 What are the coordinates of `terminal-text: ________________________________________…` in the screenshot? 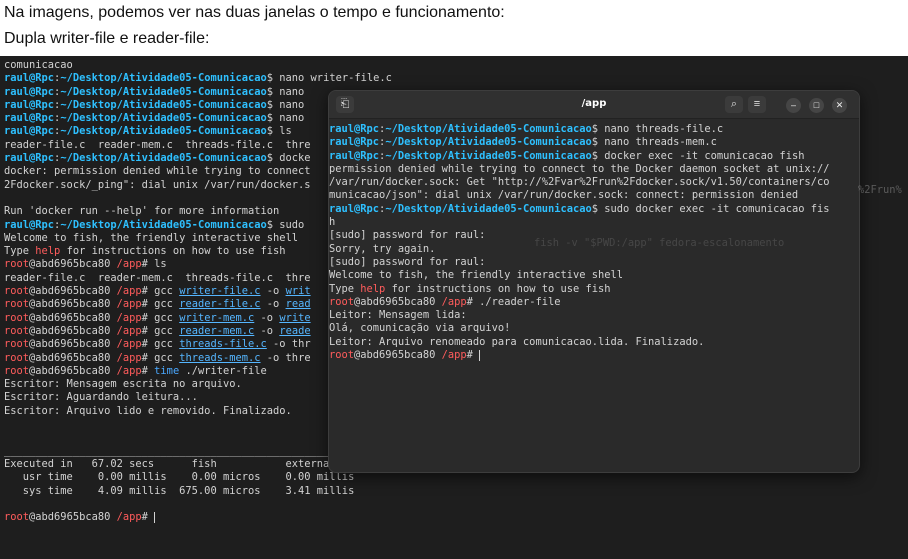 It's located at (179, 450).